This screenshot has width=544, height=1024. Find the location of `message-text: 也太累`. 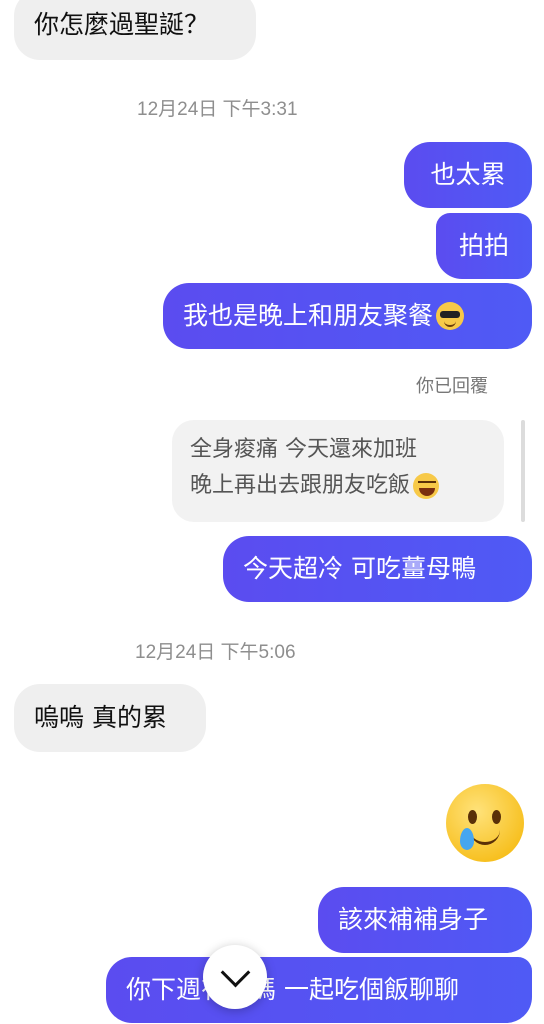

message-text: 也太累 is located at coordinates (468, 174).